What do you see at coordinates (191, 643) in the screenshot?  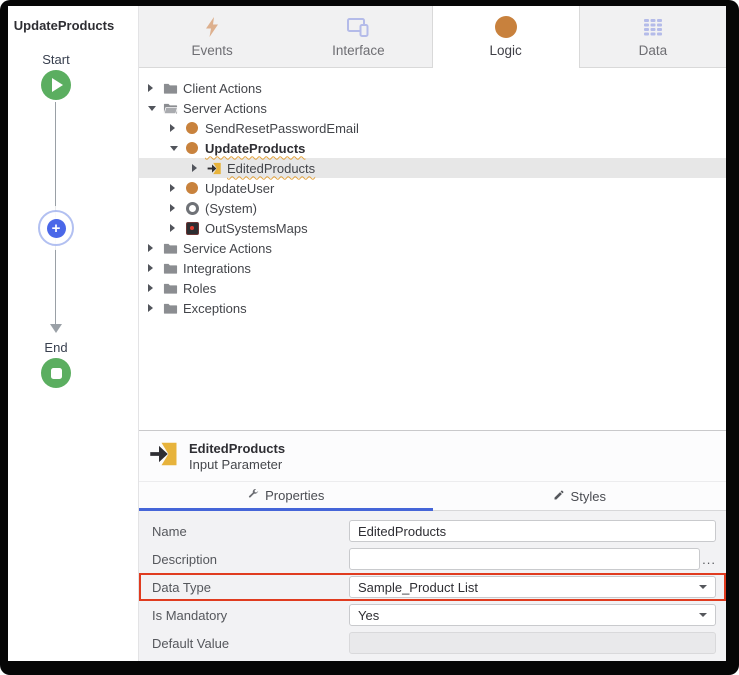 I see `property-label: Default Value` at bounding box center [191, 643].